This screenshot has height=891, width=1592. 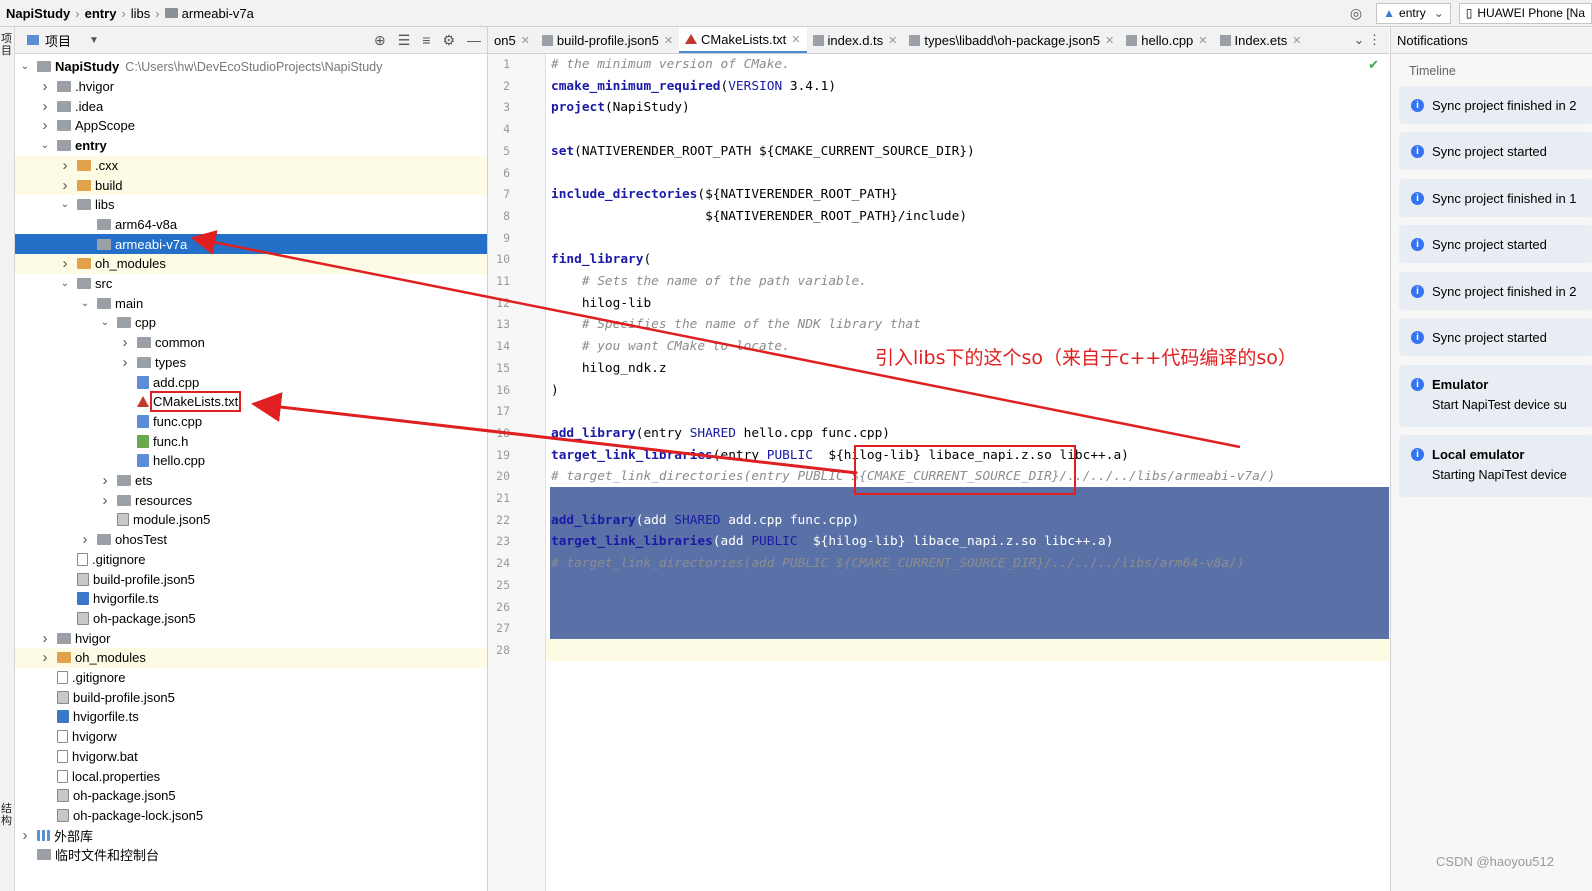 What do you see at coordinates (474, 40) in the screenshot?
I see `minimize-icon: —` at bounding box center [474, 40].